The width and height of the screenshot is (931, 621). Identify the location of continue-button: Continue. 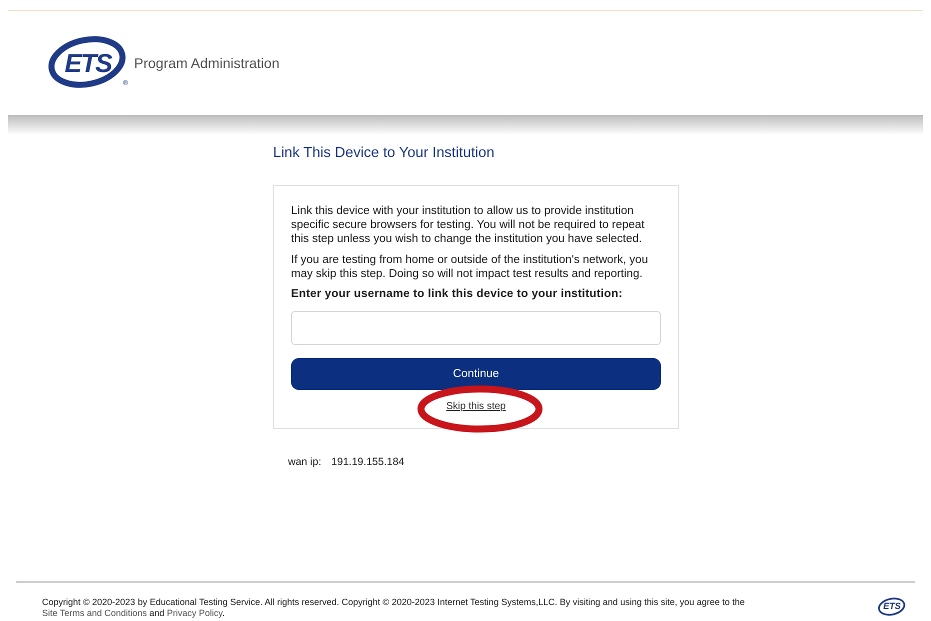
(476, 374).